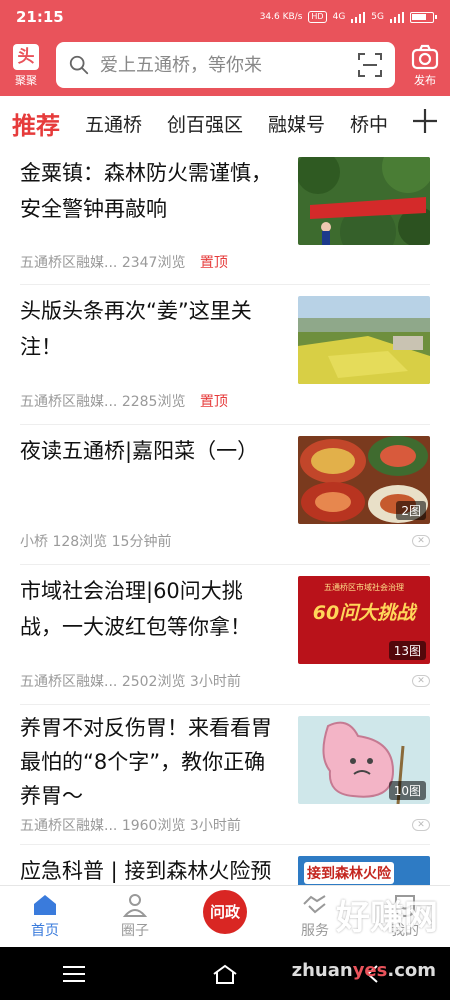 The height and width of the screenshot is (1000, 450). I want to click on signal-icon, so click(358, 17).